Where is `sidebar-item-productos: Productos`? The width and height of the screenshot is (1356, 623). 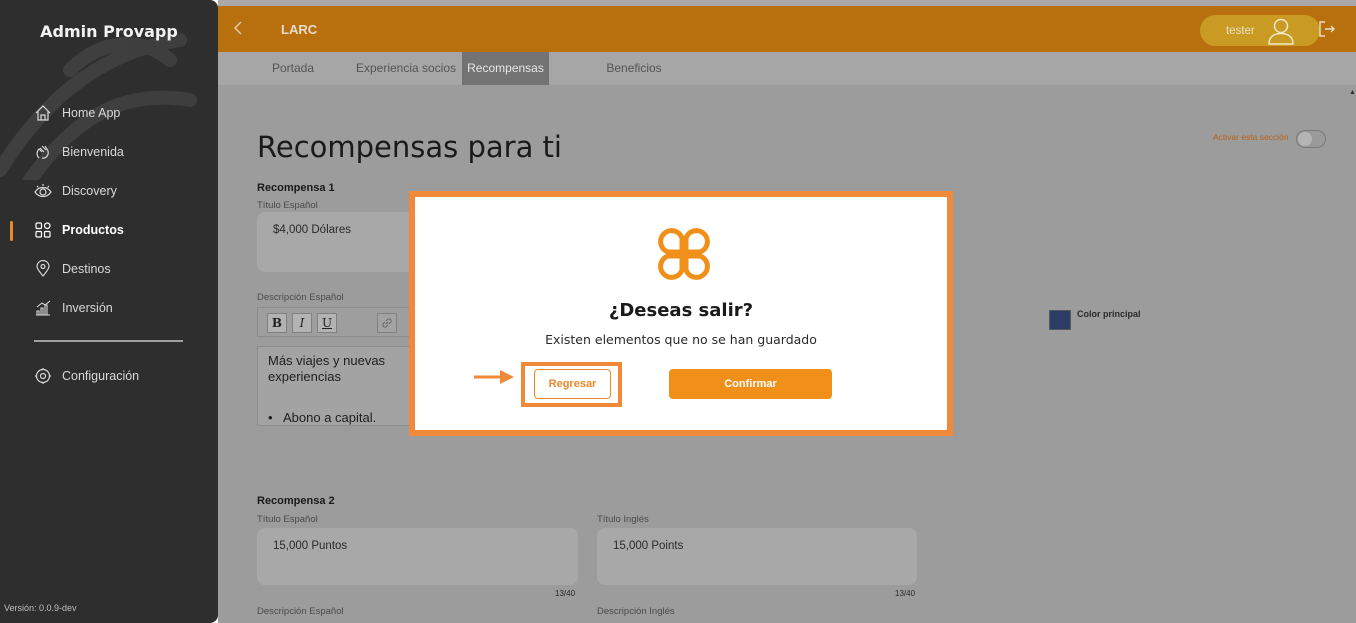 sidebar-item-productos: Productos is located at coordinates (79, 230).